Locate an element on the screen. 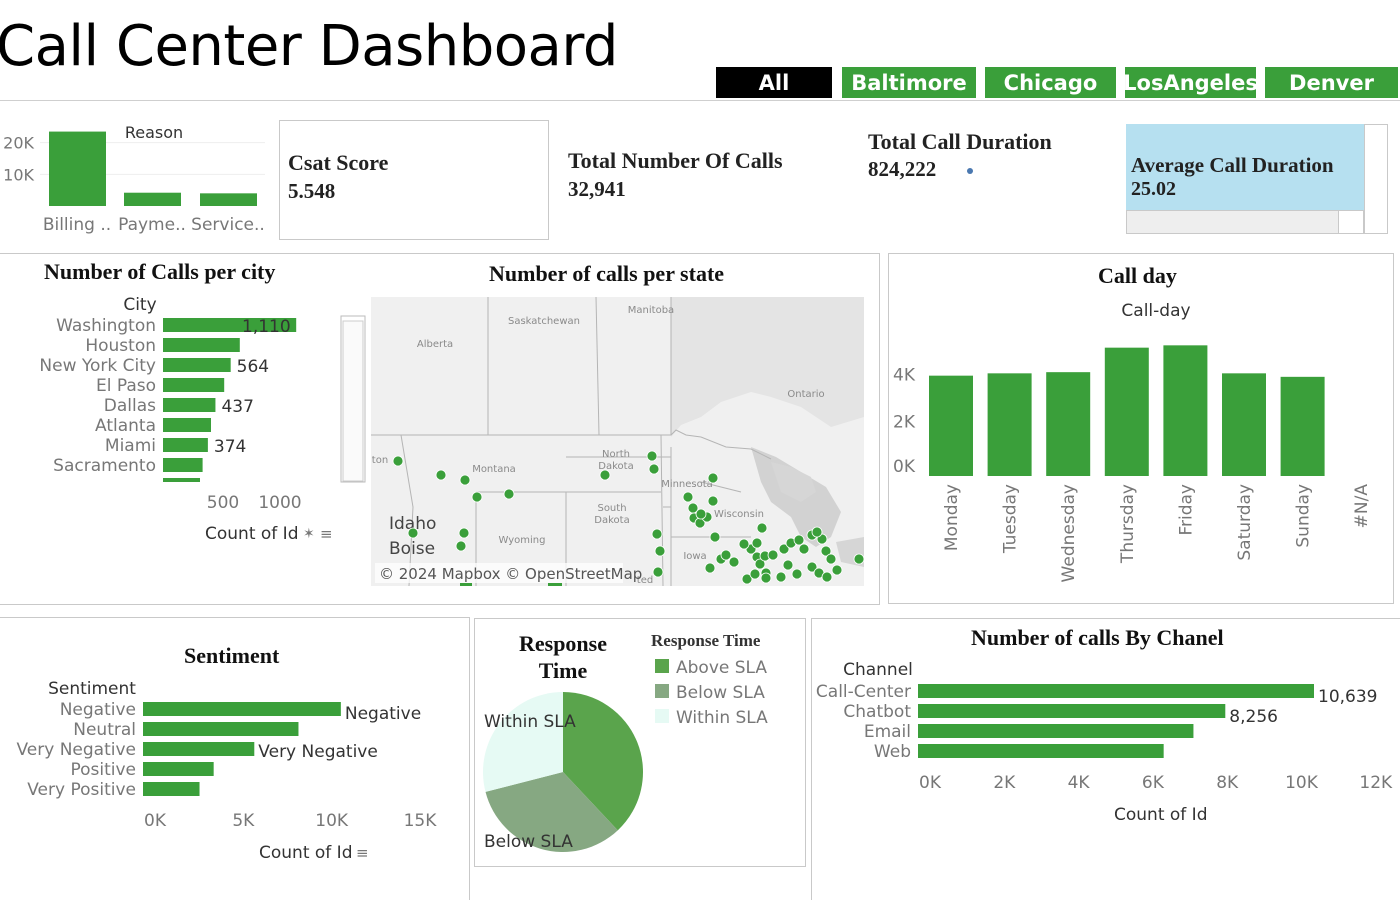 The width and height of the screenshot is (1400, 900). city-scroll-thumb is located at coordinates (353, 401).